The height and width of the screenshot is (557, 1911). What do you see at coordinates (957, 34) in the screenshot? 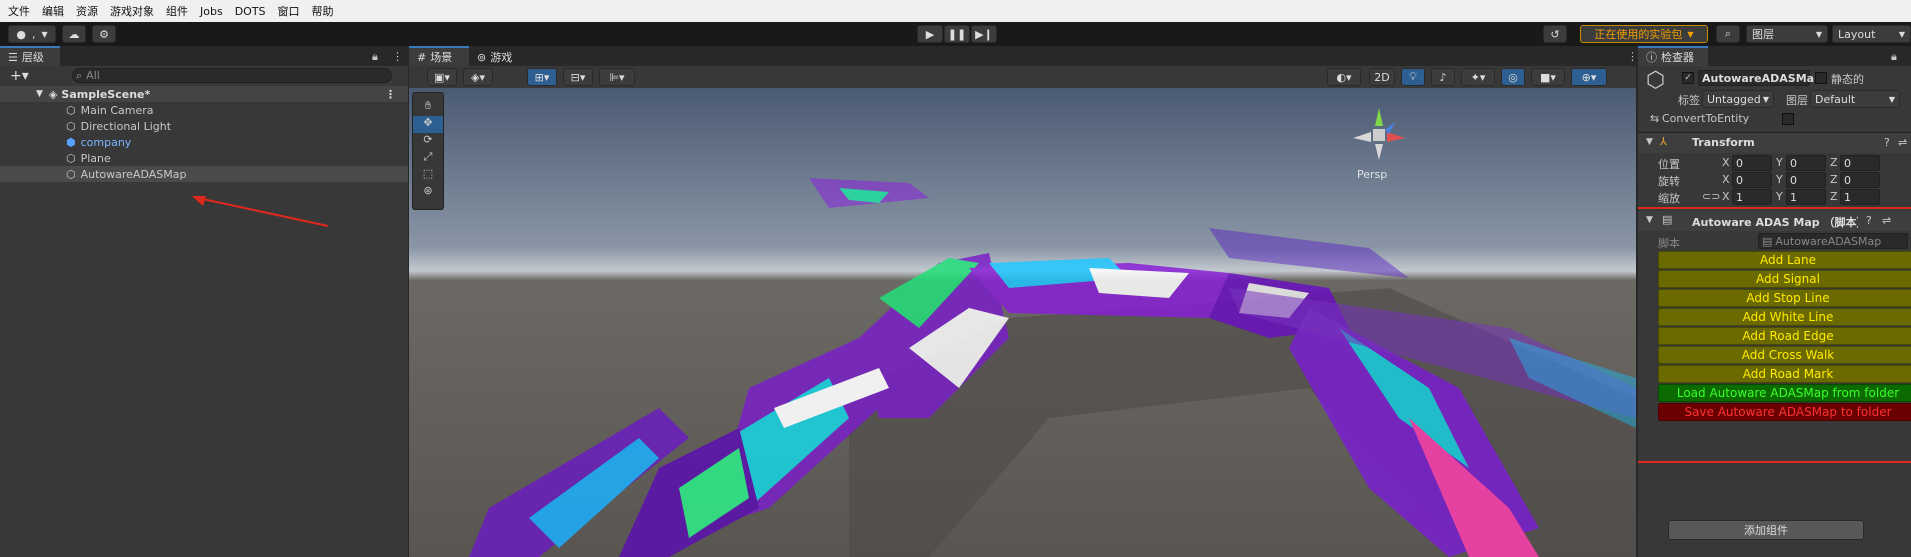
I see `pause-button: ❚❚` at bounding box center [957, 34].